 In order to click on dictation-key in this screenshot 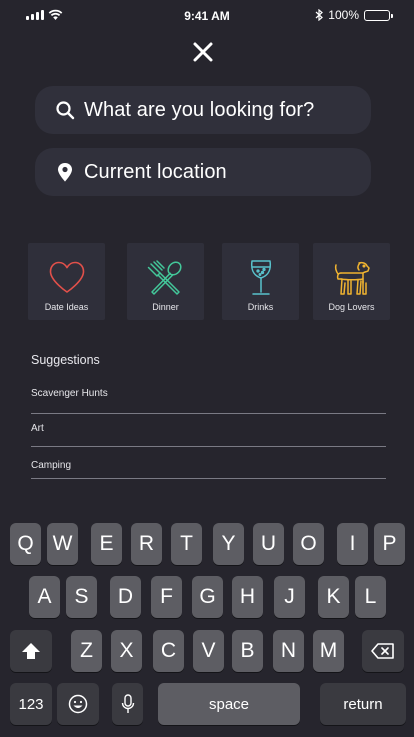, I will do `click(127, 704)`.